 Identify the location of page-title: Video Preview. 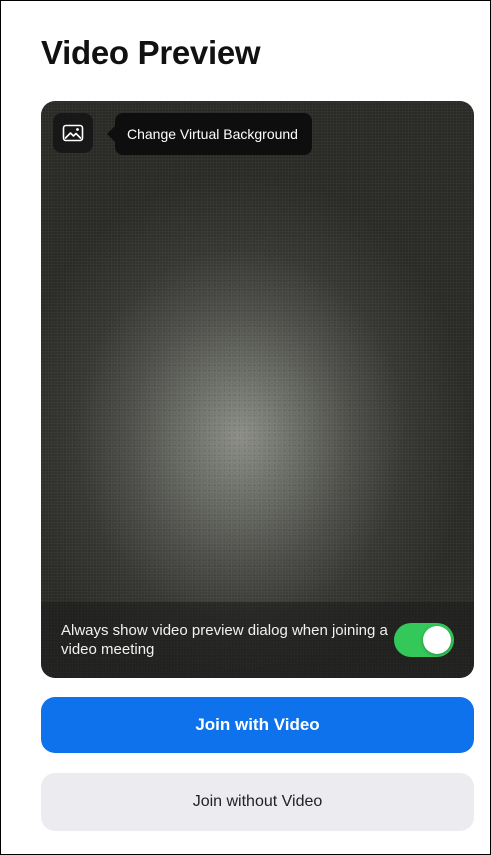
(151, 52).